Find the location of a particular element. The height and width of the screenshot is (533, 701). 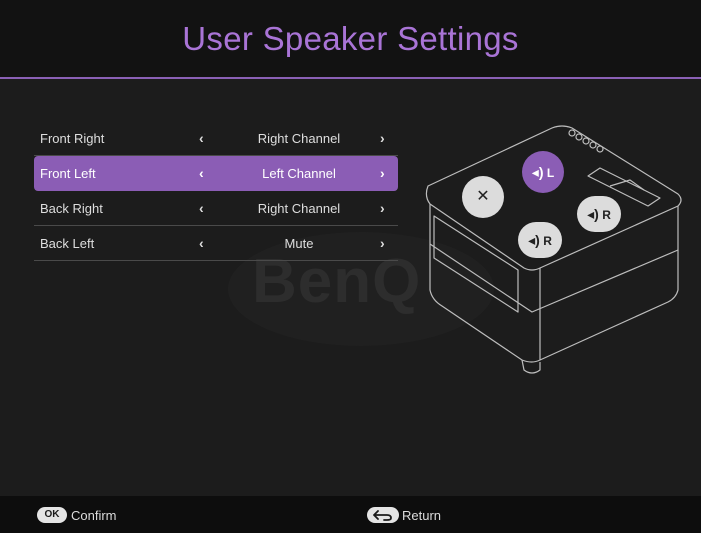

return-label: Return is located at coordinates (422, 515).